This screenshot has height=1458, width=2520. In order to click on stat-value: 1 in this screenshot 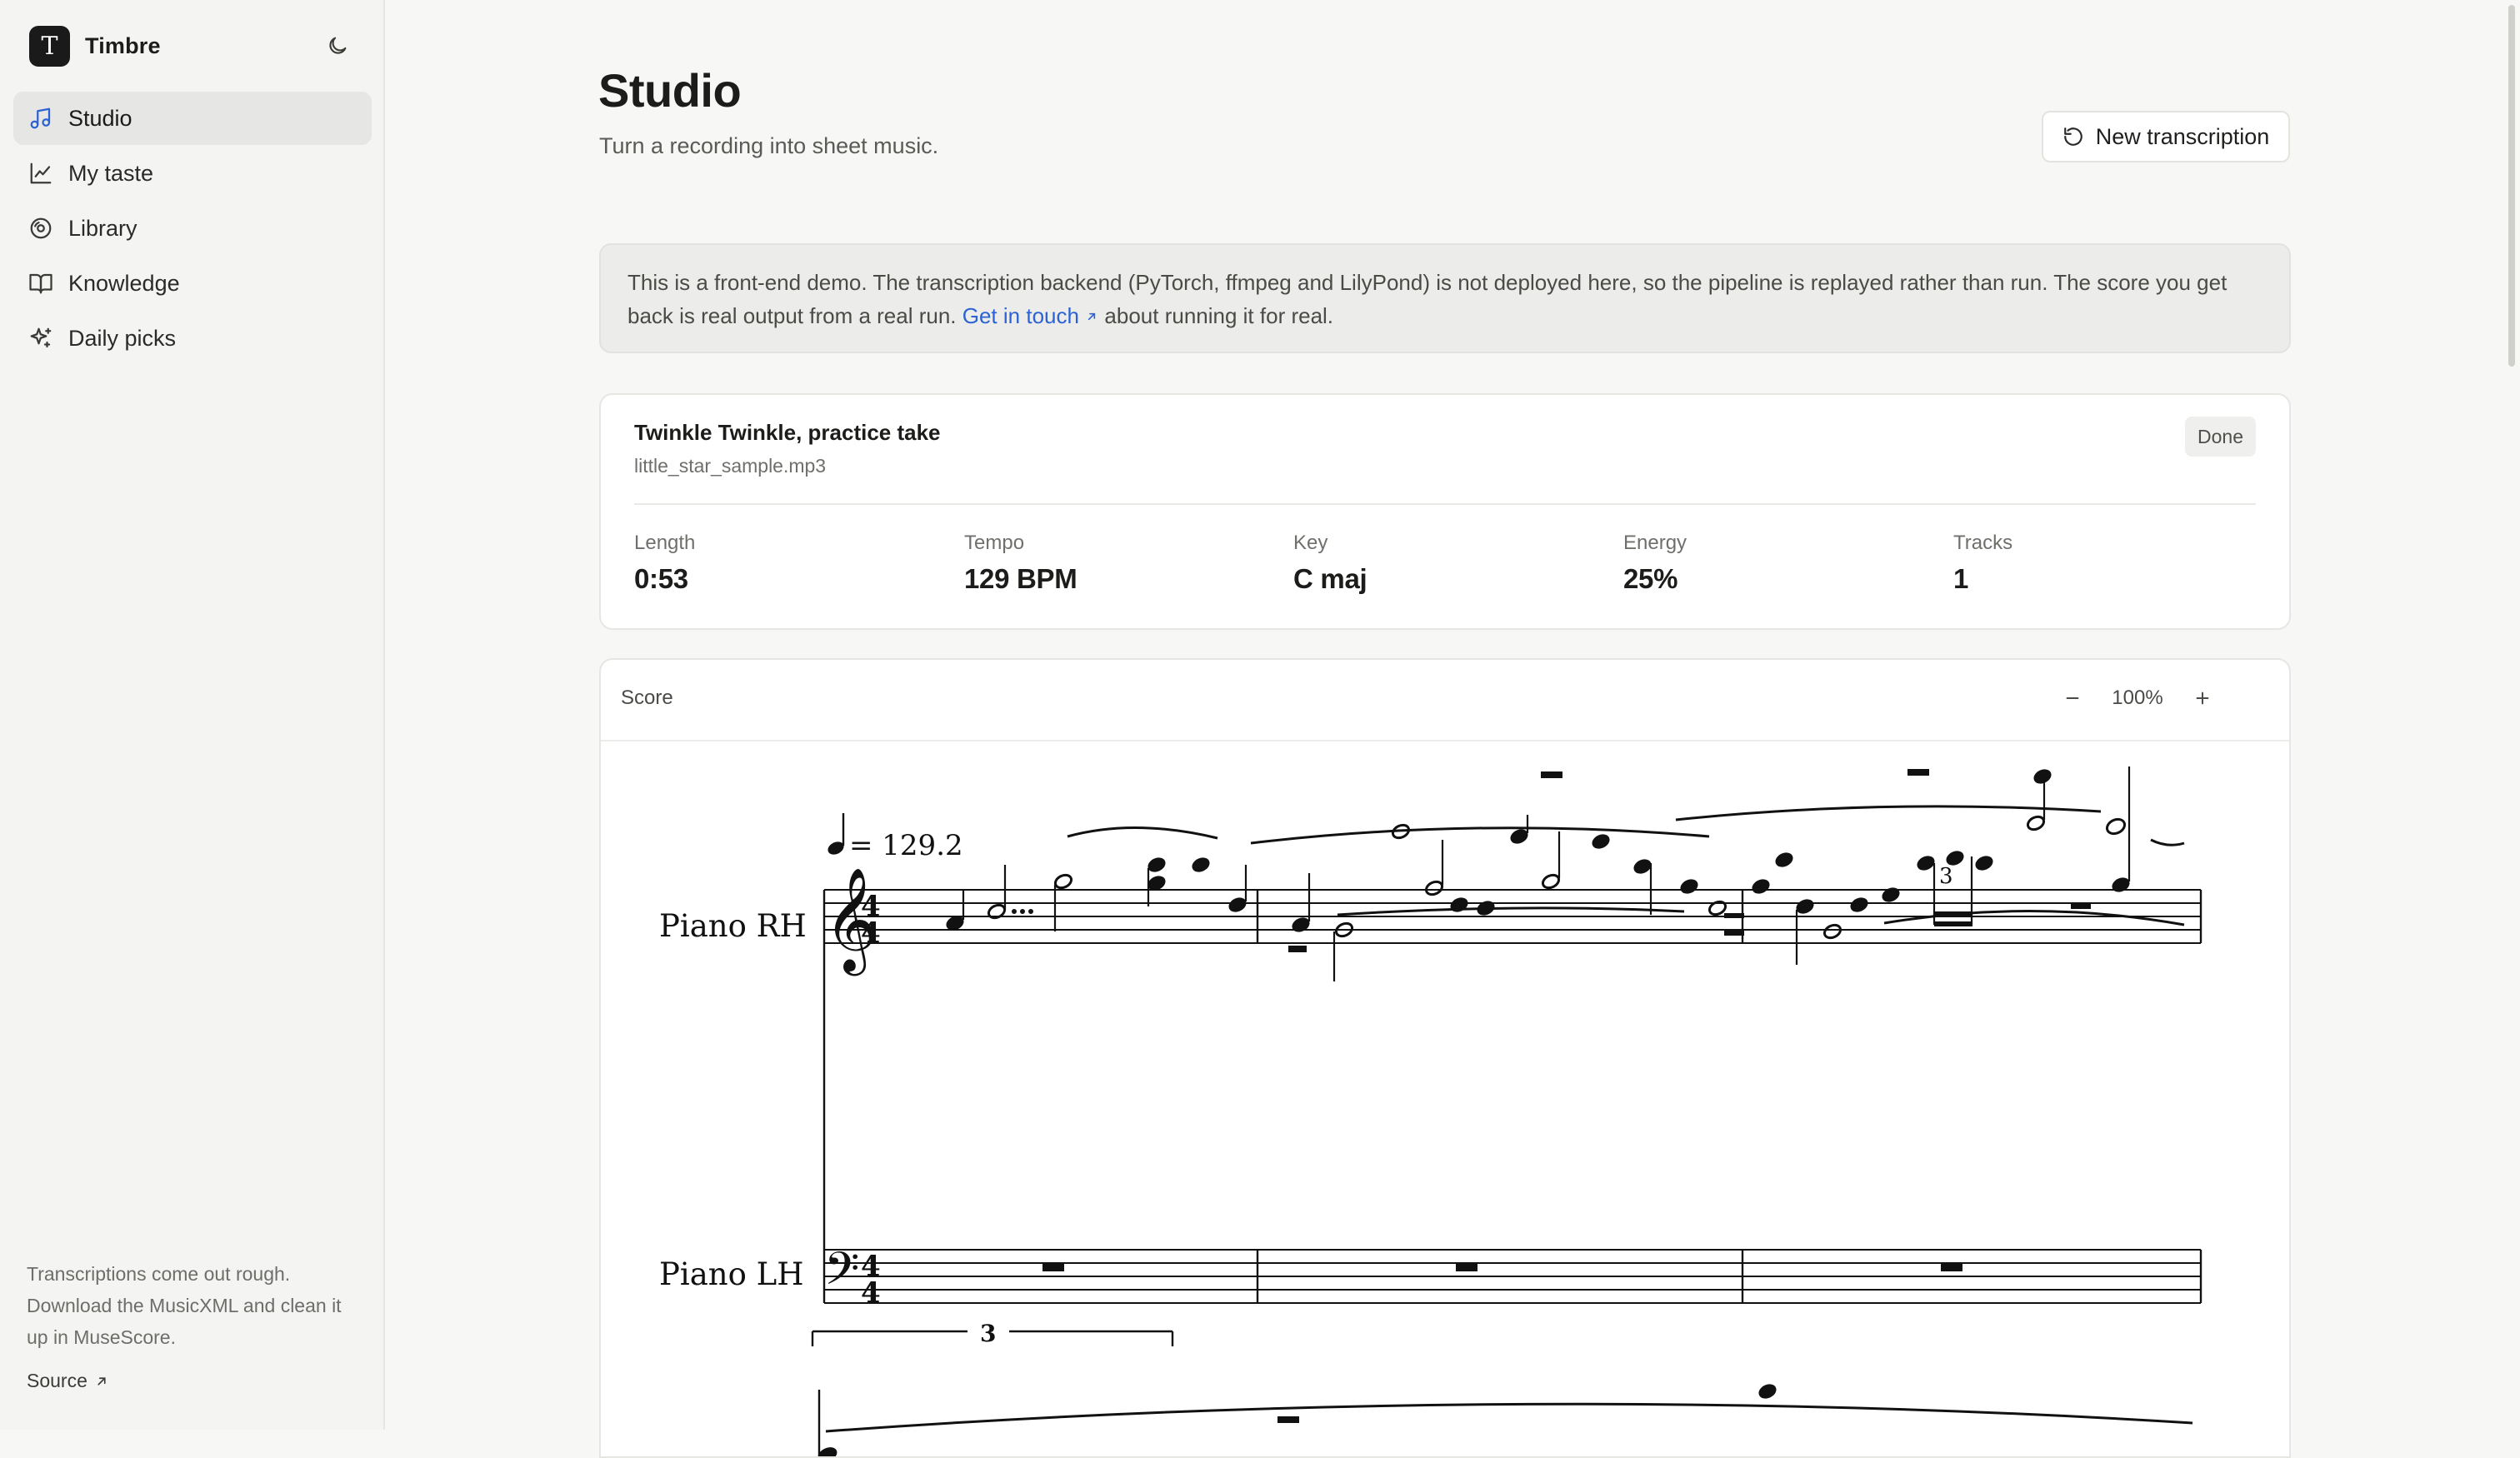, I will do `click(1961, 578)`.